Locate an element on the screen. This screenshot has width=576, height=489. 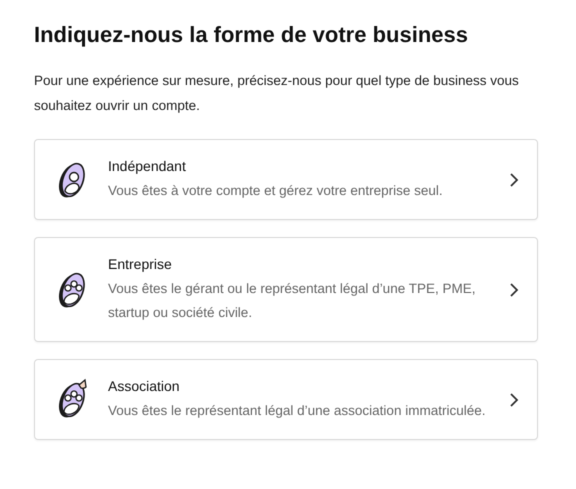
option-description: Vous êtes à votre compte et gérez votre entreprise seul. is located at coordinates (276, 191).